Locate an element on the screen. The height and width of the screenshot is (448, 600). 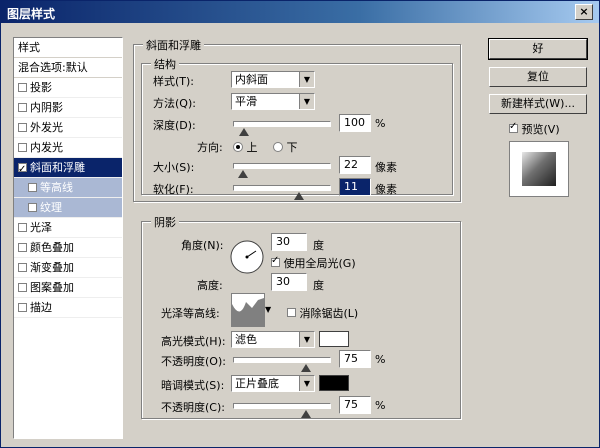
style-preview-box is located at coordinates (539, 169).